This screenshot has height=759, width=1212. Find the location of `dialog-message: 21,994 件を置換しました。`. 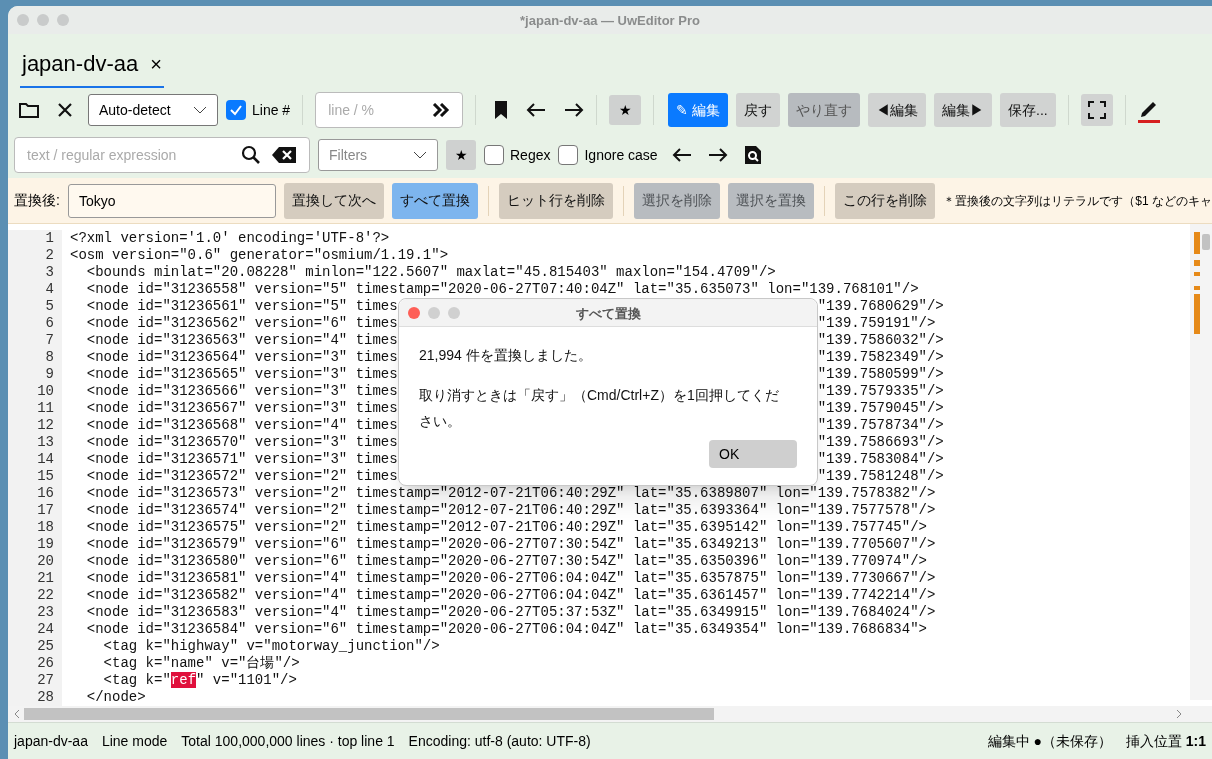

dialog-message: 21,994 件を置換しました。 is located at coordinates (506, 355).